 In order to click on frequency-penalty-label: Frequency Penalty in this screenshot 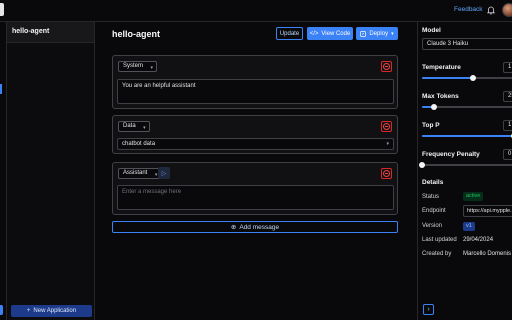, I will do `click(451, 154)`.